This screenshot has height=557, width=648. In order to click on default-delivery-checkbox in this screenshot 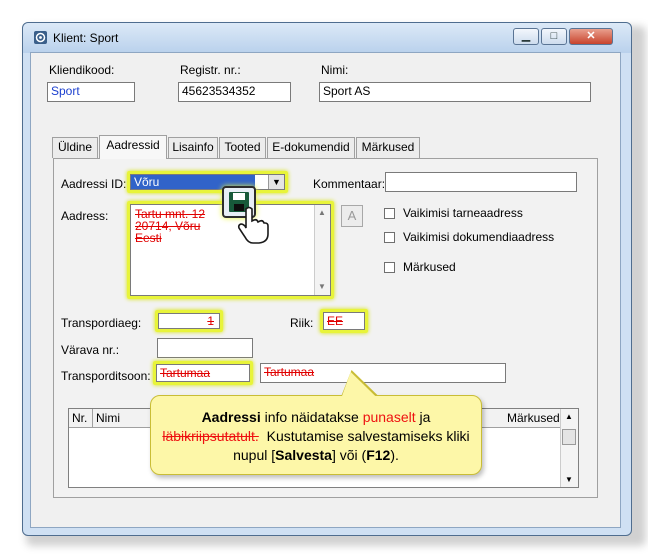, I will do `click(389, 213)`.